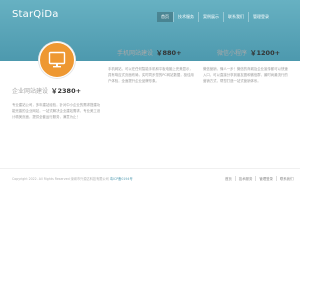  I want to click on product-title: 微信小程序, so click(232, 53).